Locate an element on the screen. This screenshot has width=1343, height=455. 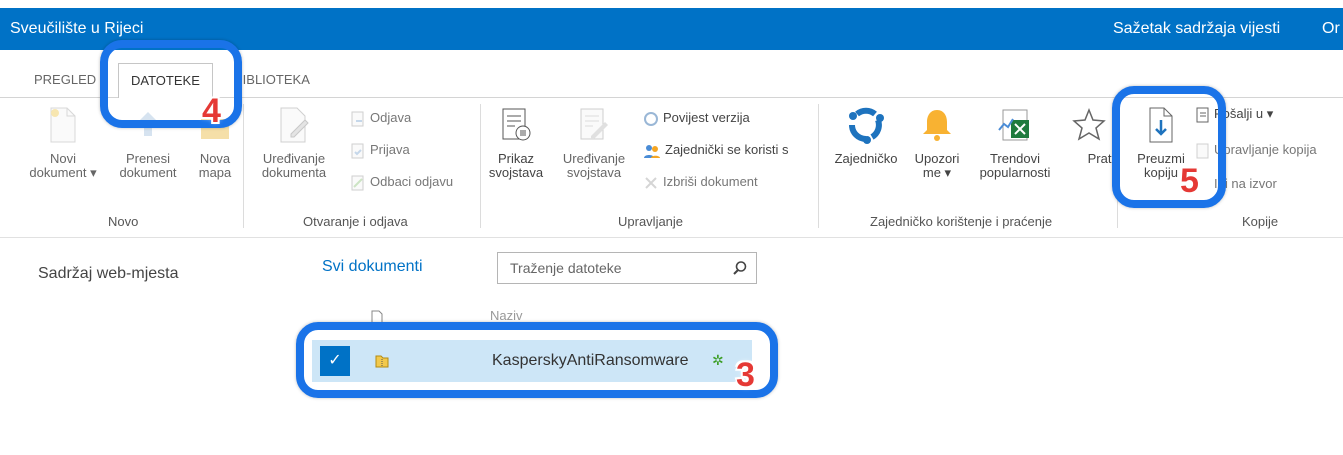
new-document-icon is located at coordinates (63, 125).